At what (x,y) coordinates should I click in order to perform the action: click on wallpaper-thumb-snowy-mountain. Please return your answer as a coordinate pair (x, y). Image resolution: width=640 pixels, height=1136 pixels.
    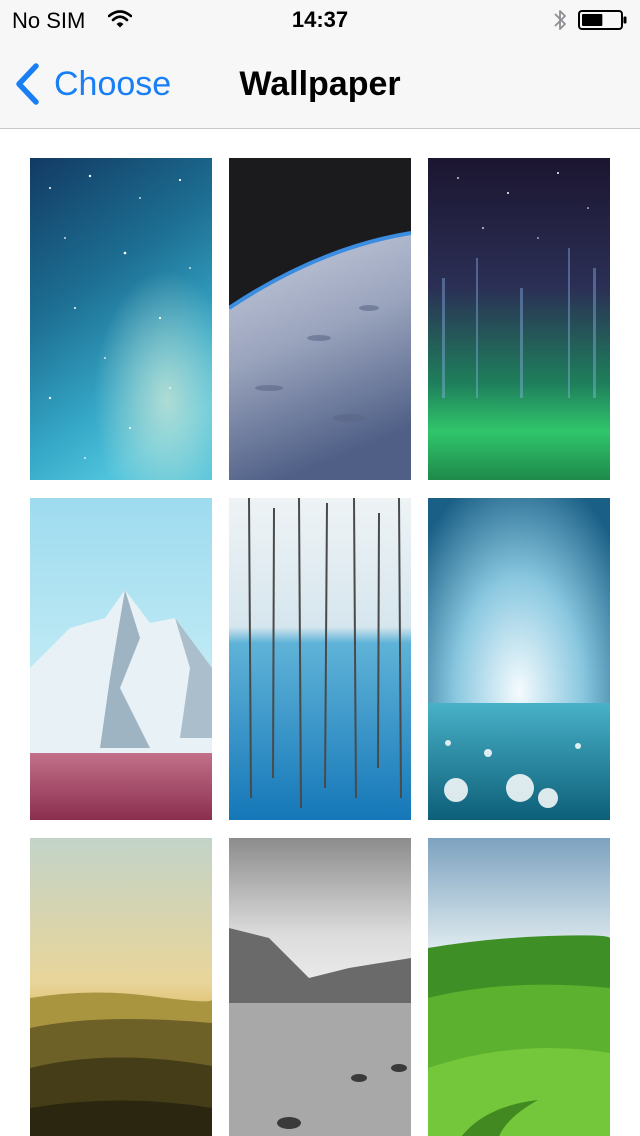
    Looking at the image, I should click on (121, 659).